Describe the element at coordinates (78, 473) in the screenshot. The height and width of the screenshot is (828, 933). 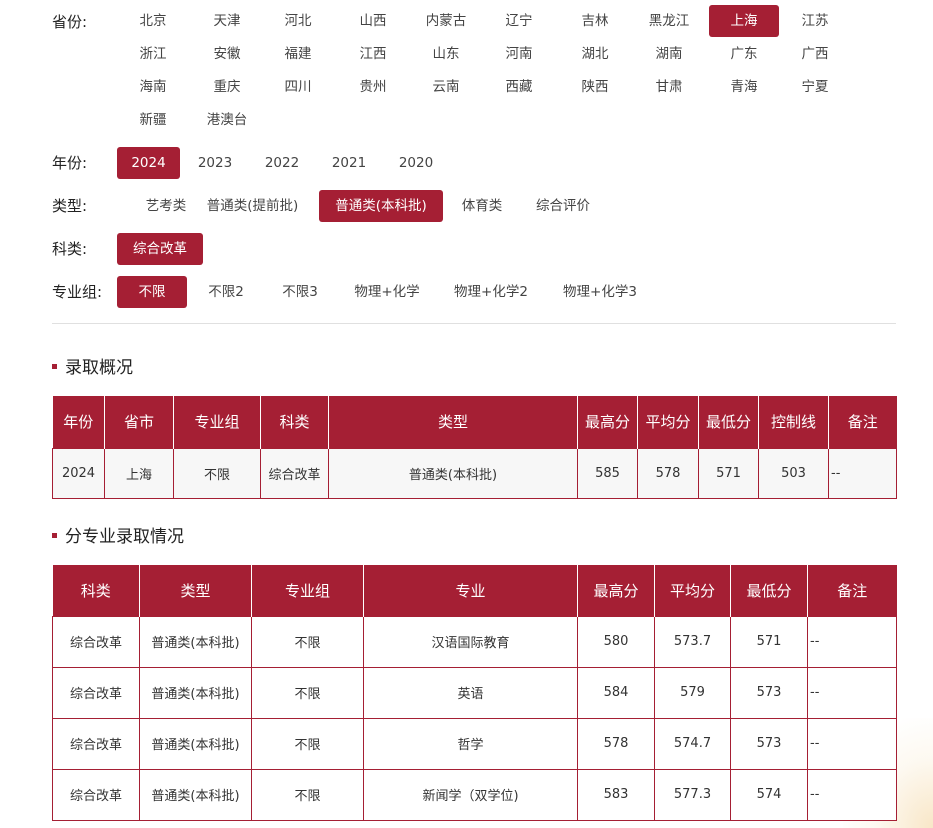
I see `table-cell: 2024` at that location.